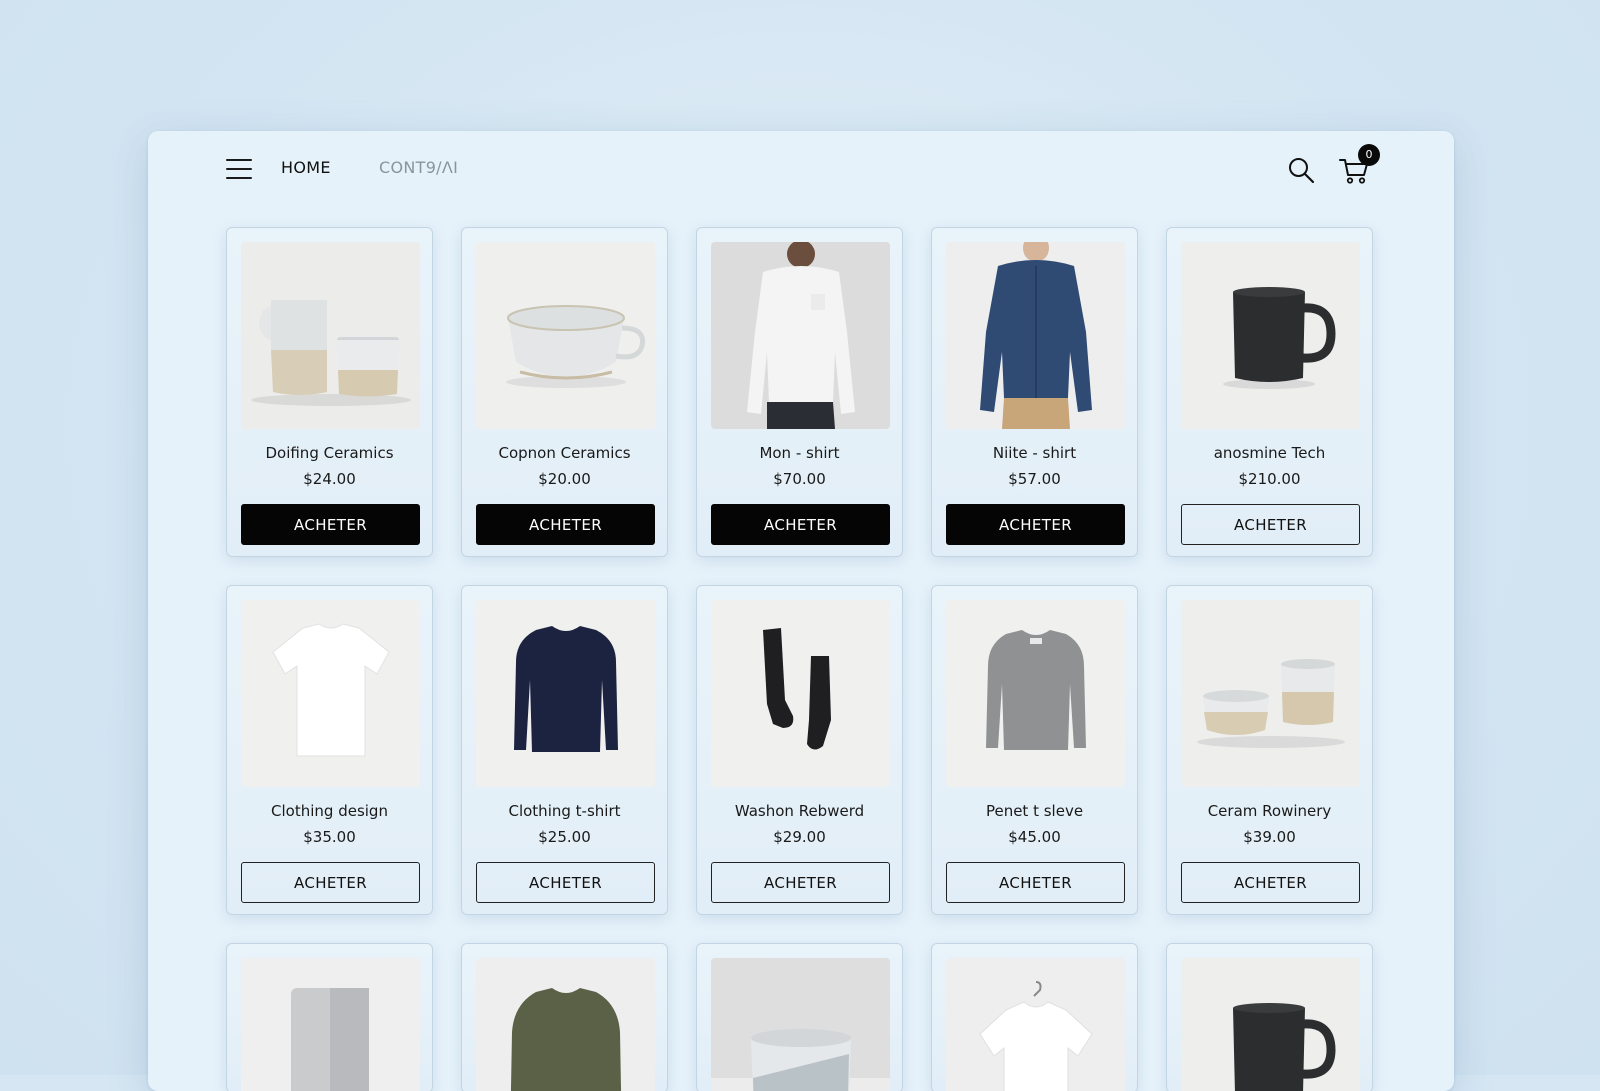  What do you see at coordinates (564, 837) in the screenshot?
I see `product-price: $25.00` at bounding box center [564, 837].